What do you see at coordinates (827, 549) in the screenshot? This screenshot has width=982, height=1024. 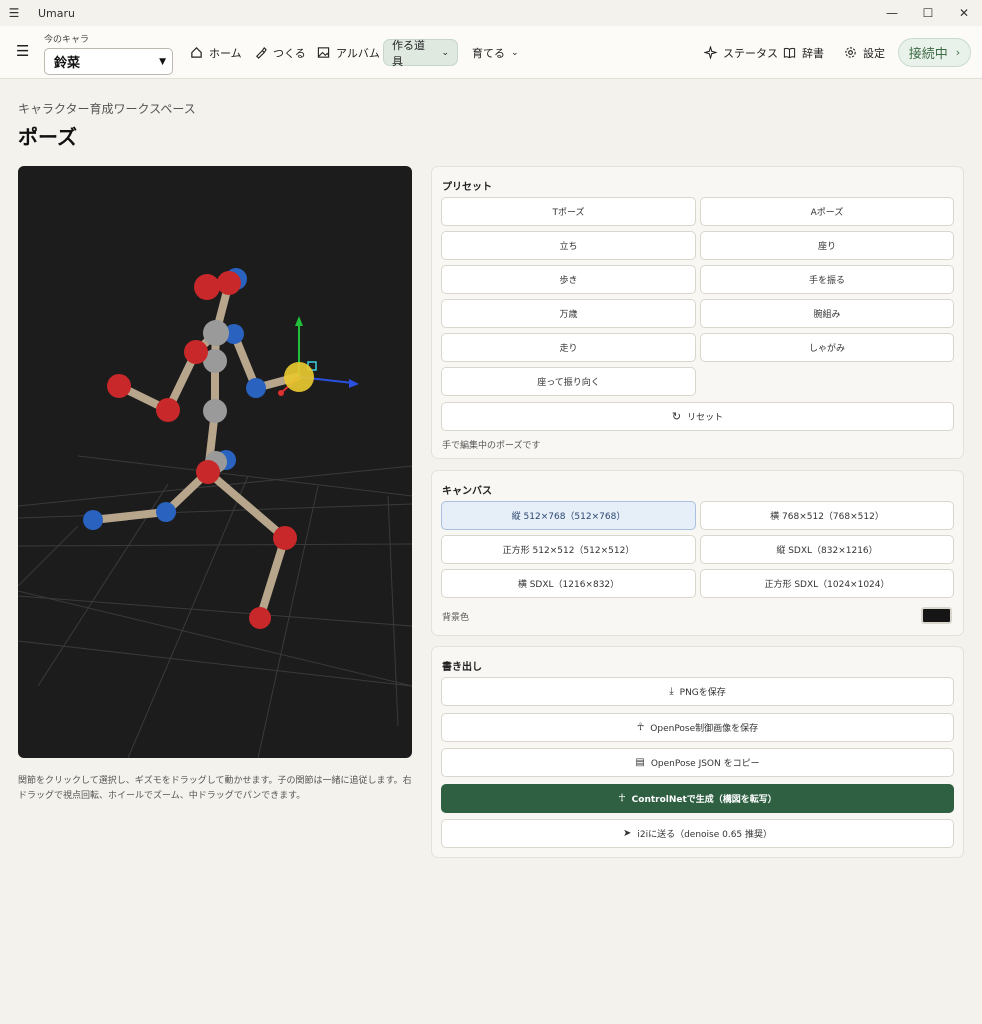 I see `canvas-size-portrait-sdxl: 縦 SDXL（832×1216）` at bounding box center [827, 549].